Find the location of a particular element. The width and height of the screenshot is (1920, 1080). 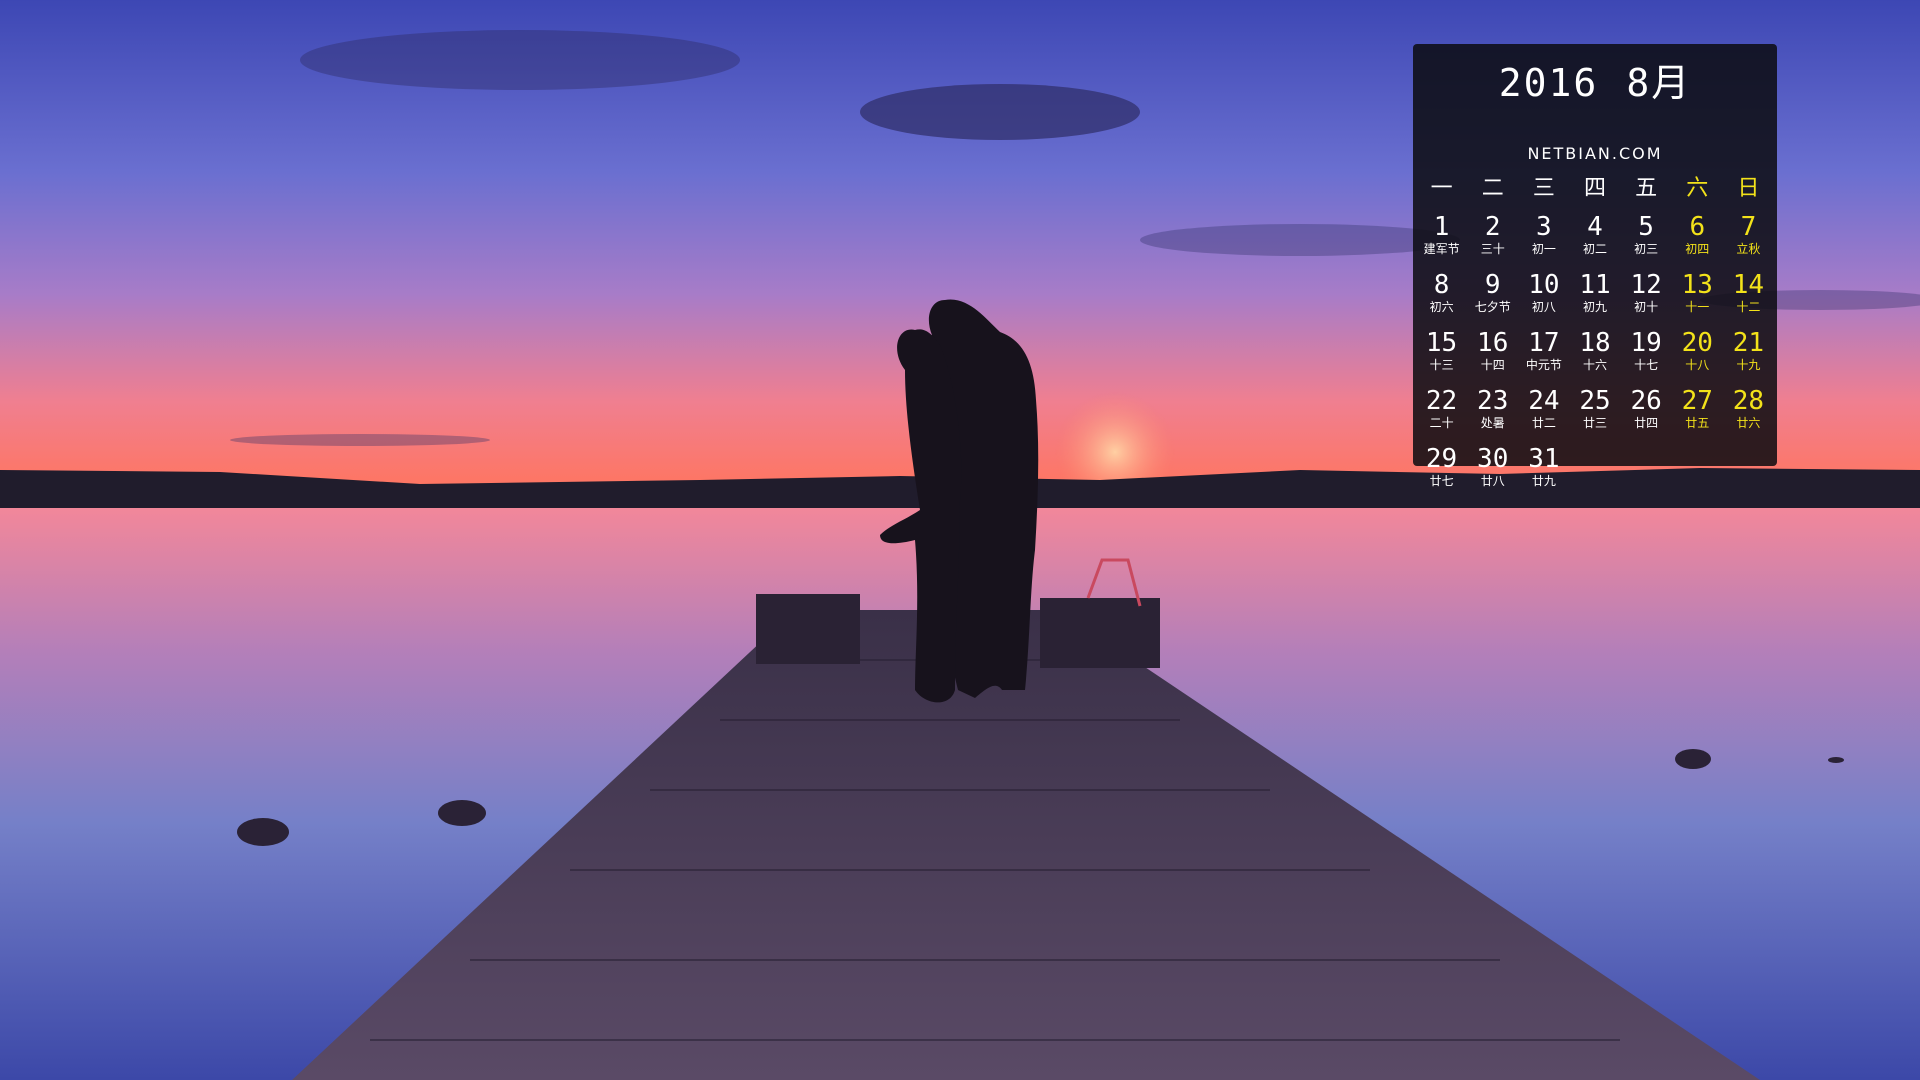

lunar-date: 处暑 is located at coordinates (1492, 423).